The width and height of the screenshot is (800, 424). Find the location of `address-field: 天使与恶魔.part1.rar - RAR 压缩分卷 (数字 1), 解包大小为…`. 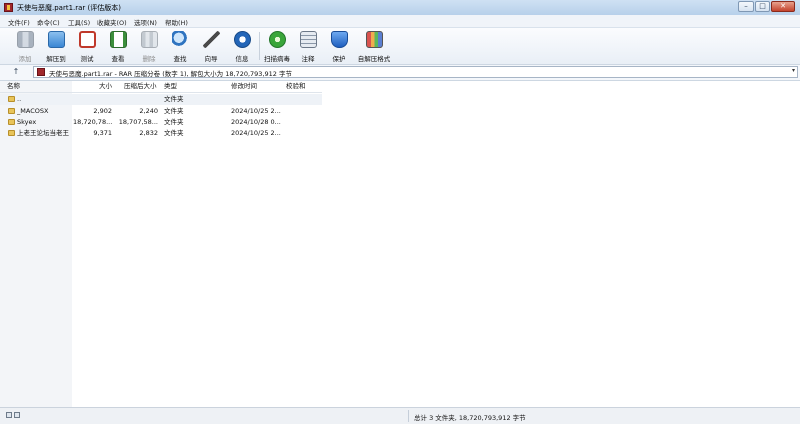

address-field: 天使与恶魔.part1.rar - RAR 压缩分卷 (数字 1), 解包大小为… is located at coordinates (415, 72).